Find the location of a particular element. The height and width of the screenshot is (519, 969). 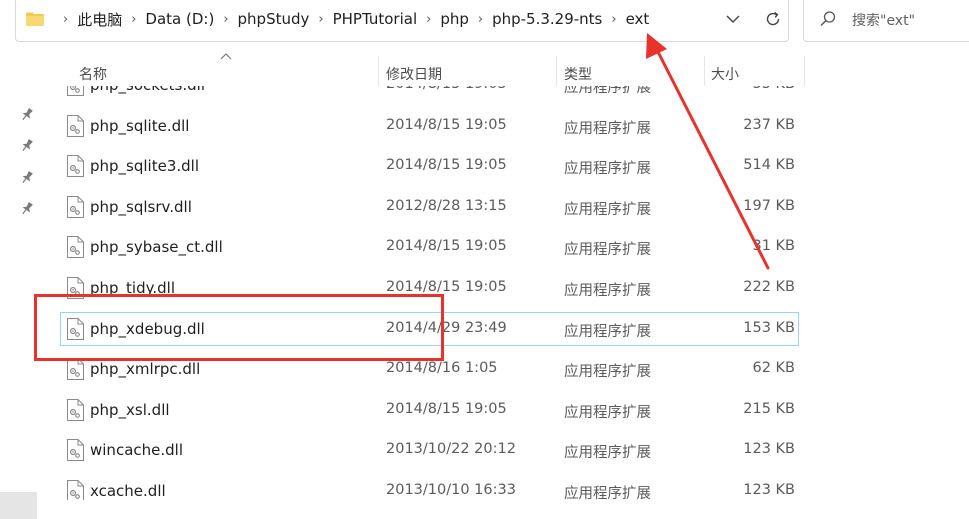

search-input: 搜索"ext" is located at coordinates (883, 20).